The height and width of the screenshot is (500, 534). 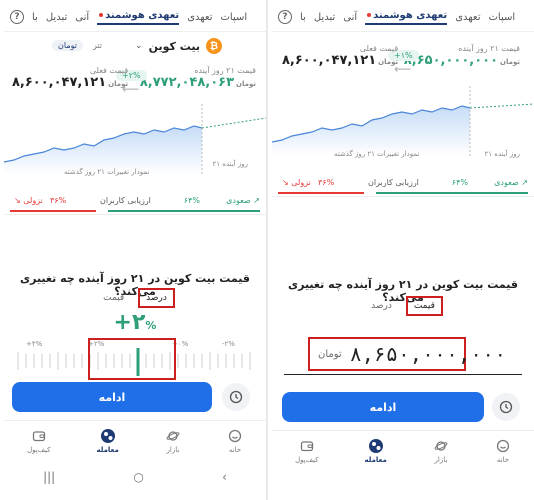 I want to click on back-icon: ‹, so click(x=224, y=477).